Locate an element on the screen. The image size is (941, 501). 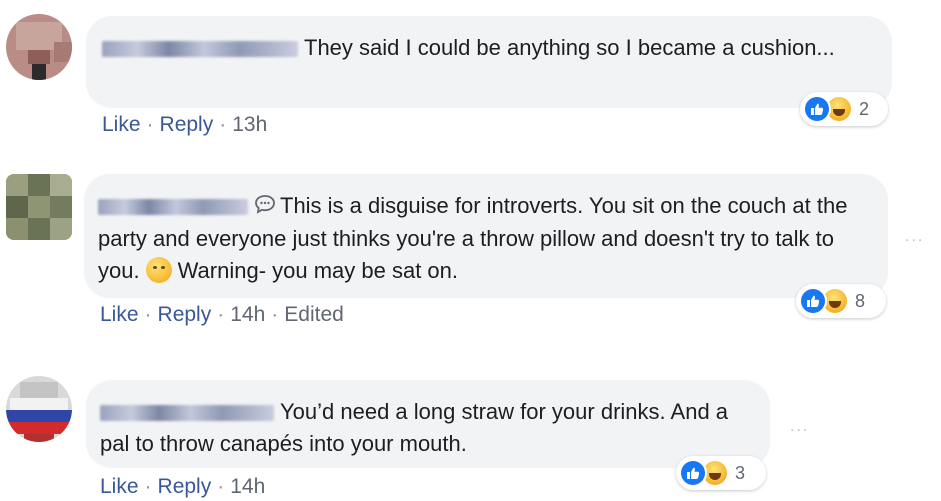
speech-bubble-icon is located at coordinates (265, 207).